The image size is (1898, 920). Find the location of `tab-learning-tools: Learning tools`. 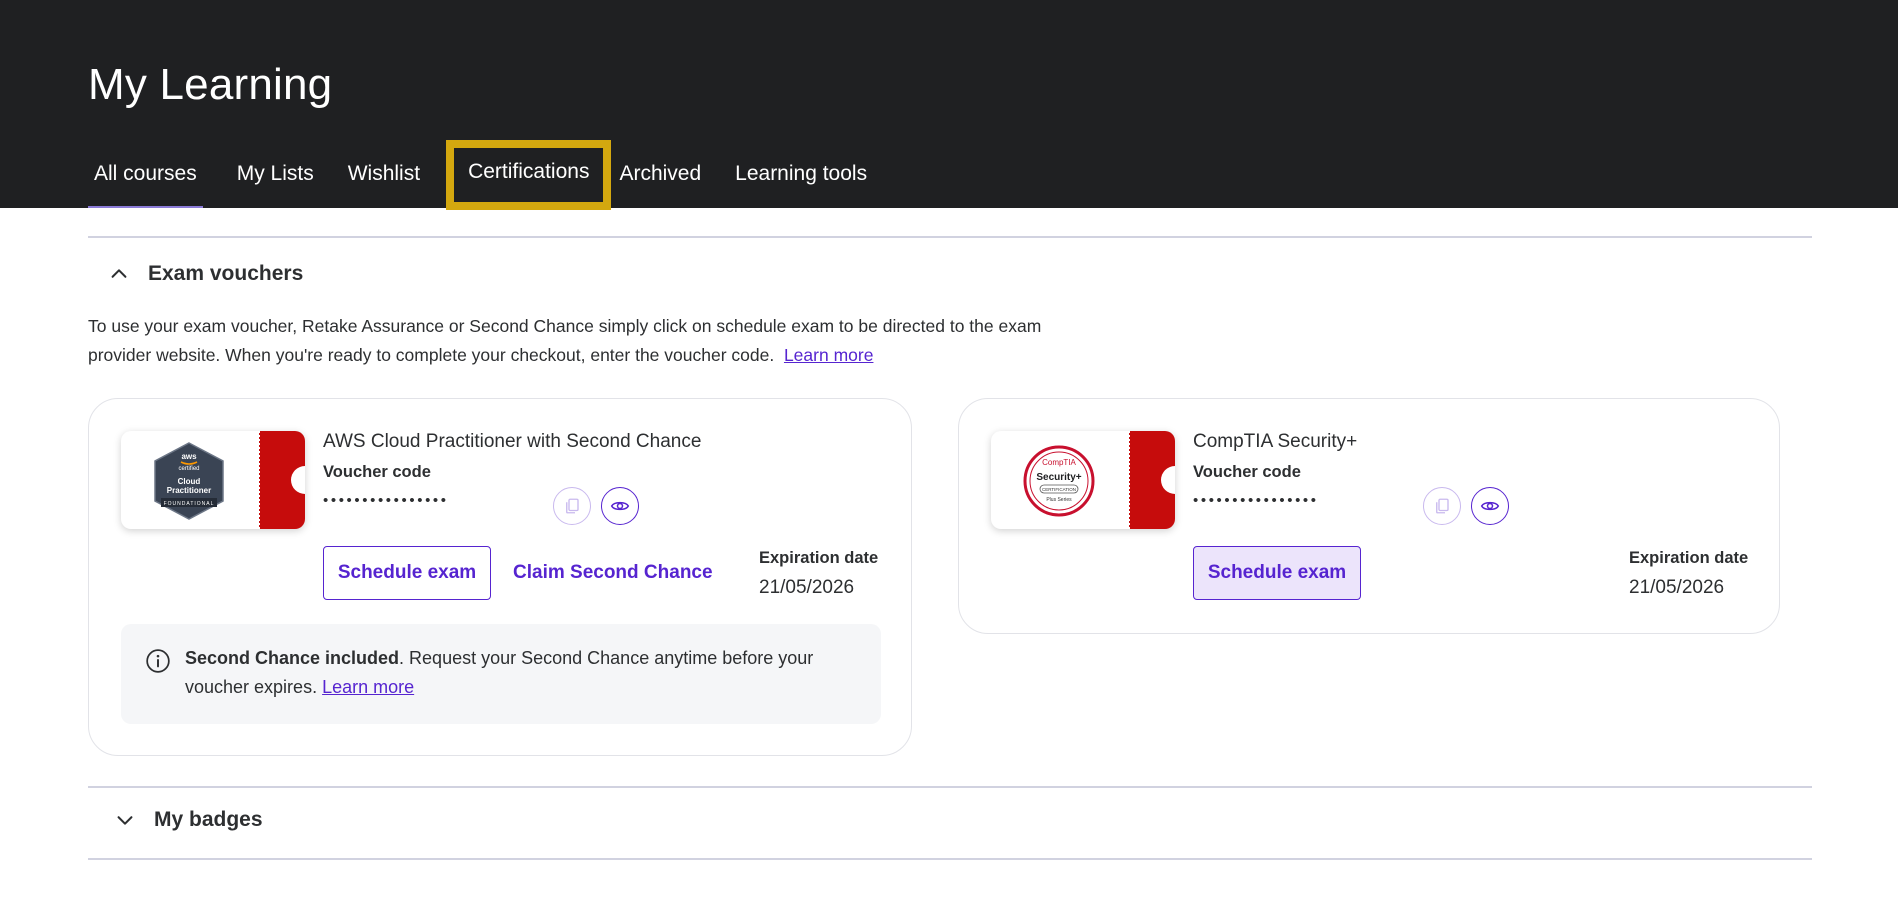

tab-learning-tools: Learning tools is located at coordinates (801, 174).